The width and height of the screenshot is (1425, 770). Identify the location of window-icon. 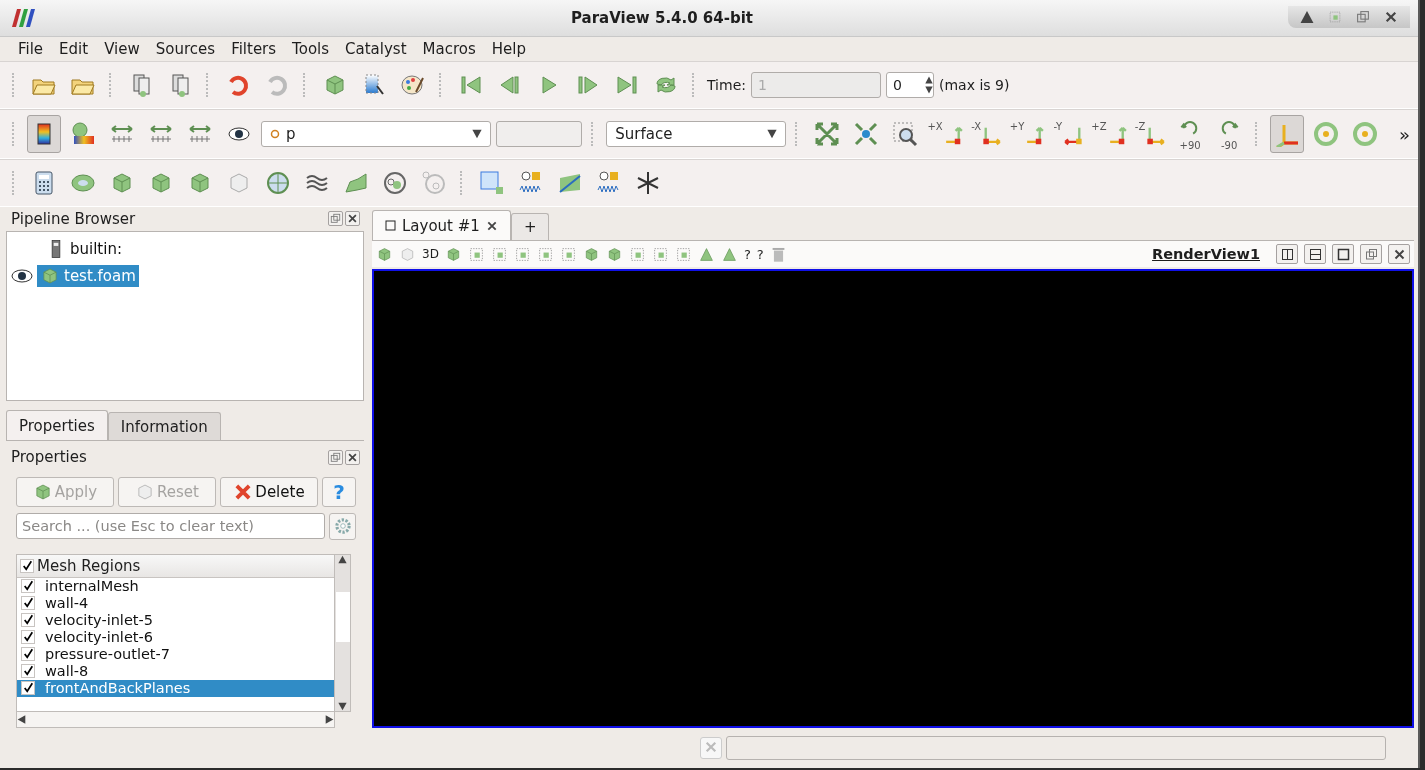
(390, 225).